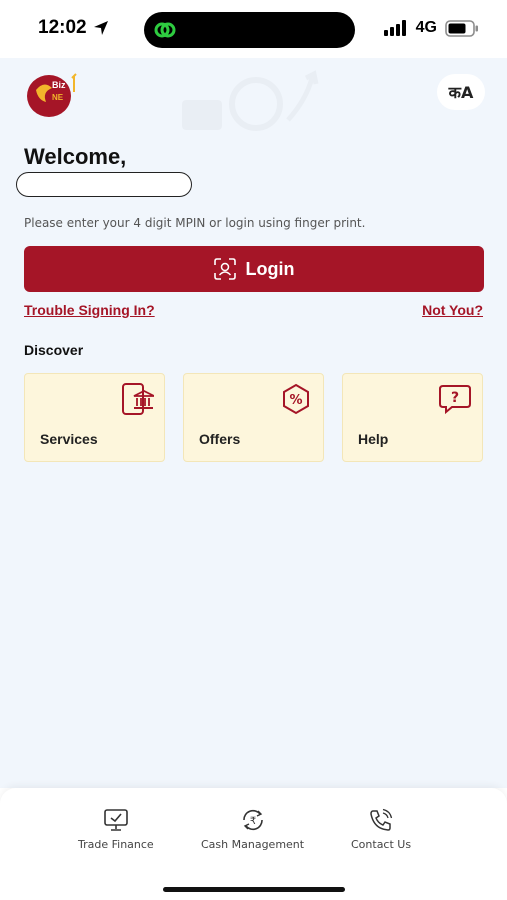 This screenshot has width=507, height=900. Describe the element at coordinates (220, 439) in the screenshot. I see `discover-card-label: Offers` at that location.